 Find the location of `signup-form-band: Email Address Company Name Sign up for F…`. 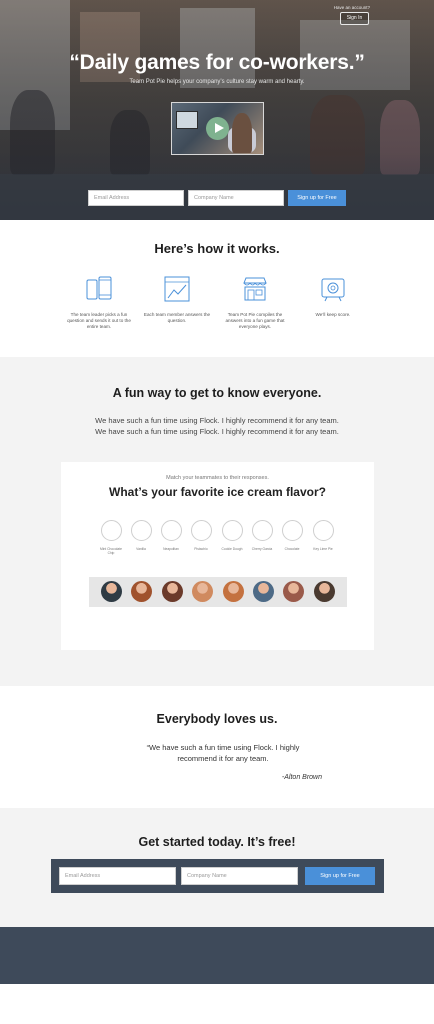

signup-form-band: Email Address Company Name Sign up for F… is located at coordinates (217, 876).